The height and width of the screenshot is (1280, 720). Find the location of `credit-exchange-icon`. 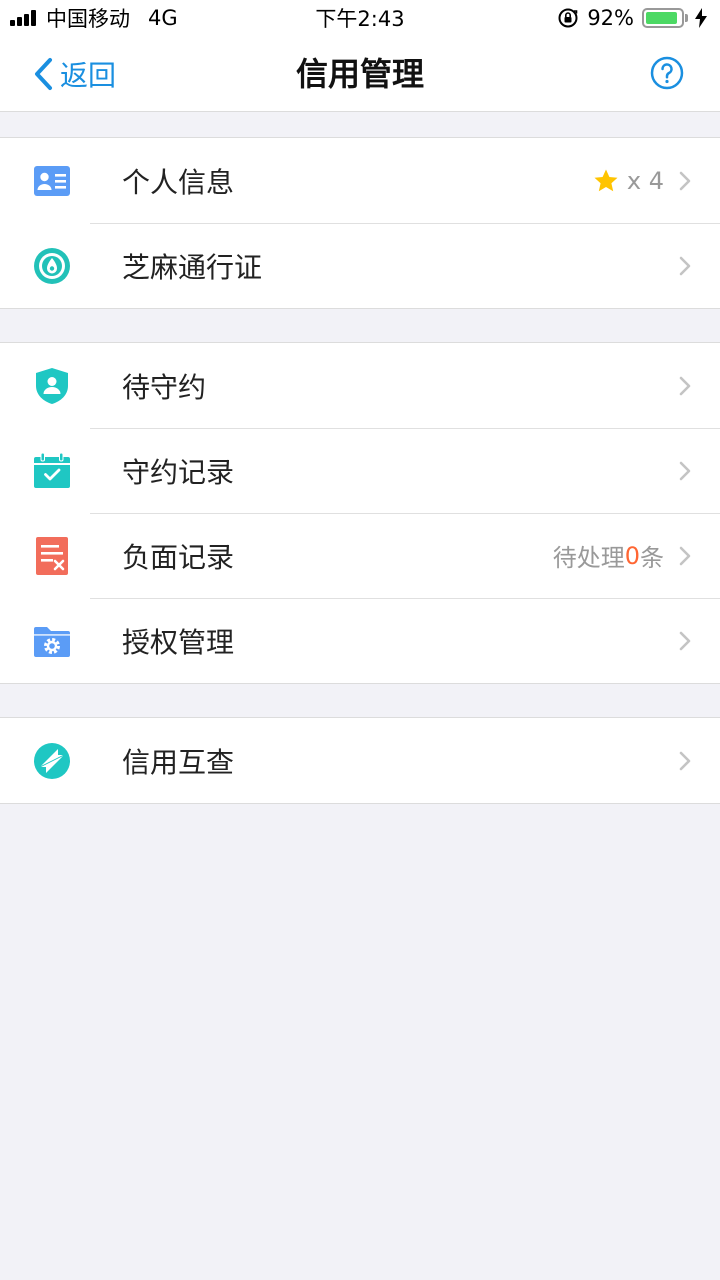

credit-exchange-icon is located at coordinates (52, 761).